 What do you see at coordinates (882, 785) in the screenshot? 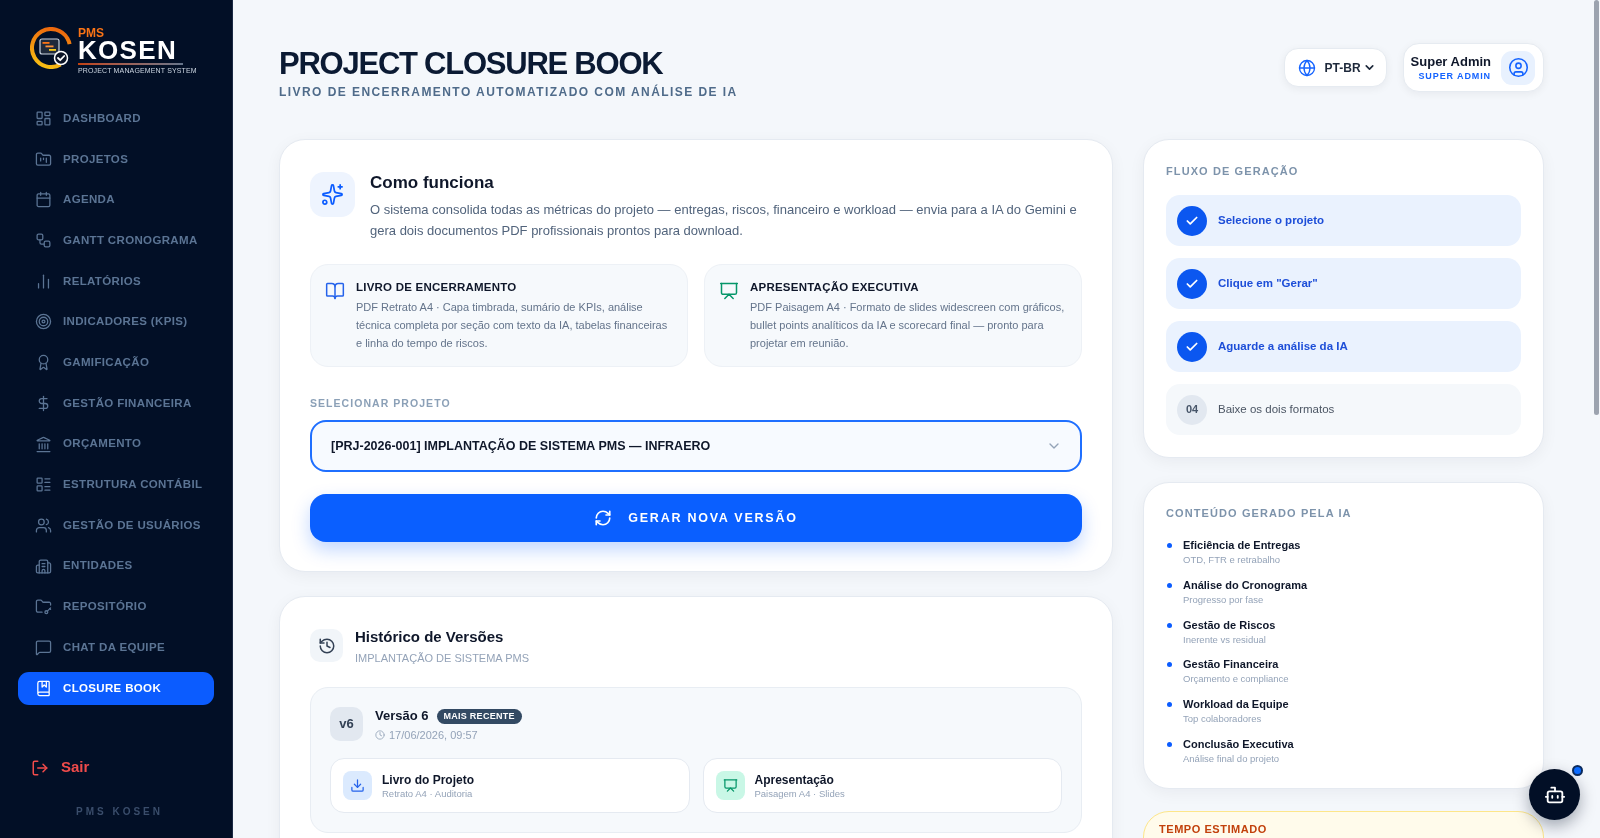
I see `file-download-button: Apresentação Paisagem A4 · Slides` at bounding box center [882, 785].